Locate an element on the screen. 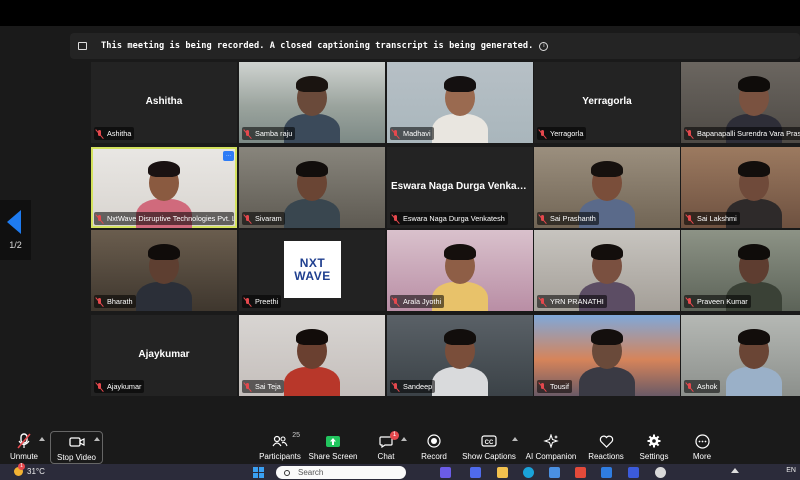 The width and height of the screenshot is (800, 480). chat-badge: 1 is located at coordinates (394, 435).